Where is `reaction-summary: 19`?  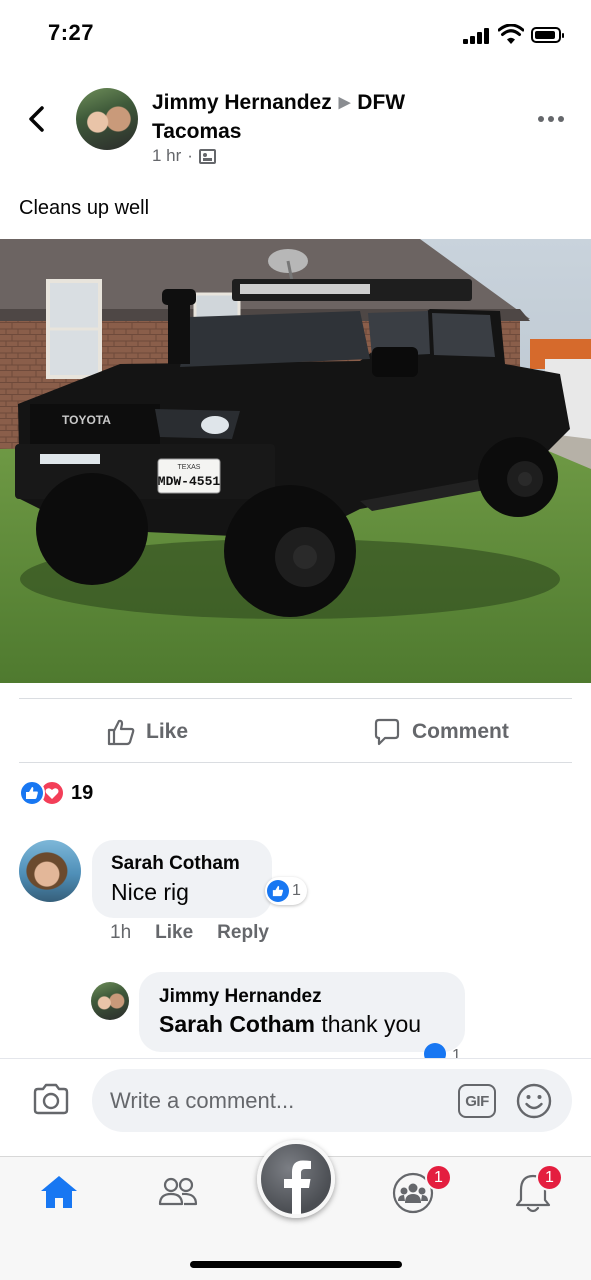 reaction-summary: 19 is located at coordinates (56, 793).